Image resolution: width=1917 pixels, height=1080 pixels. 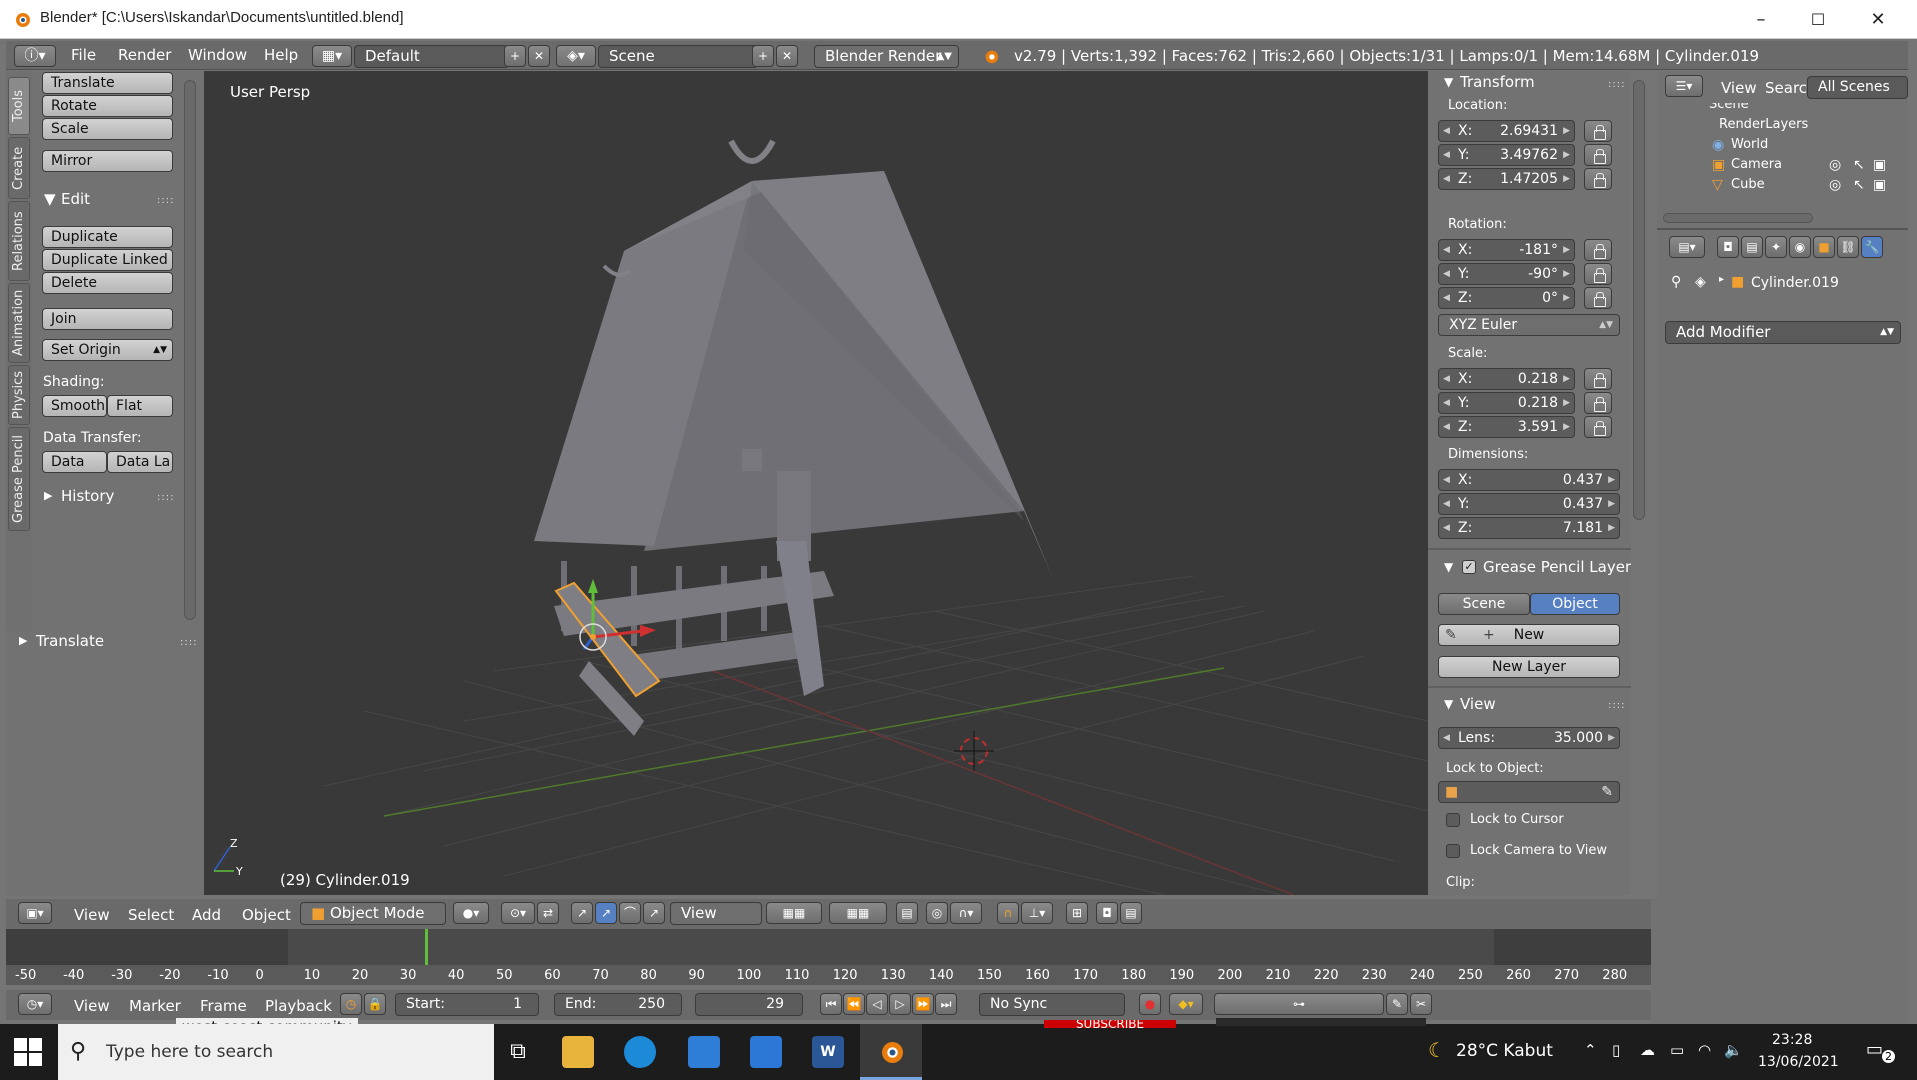 I want to click on layers-grid-icon: ▦▦, so click(x=858, y=913).